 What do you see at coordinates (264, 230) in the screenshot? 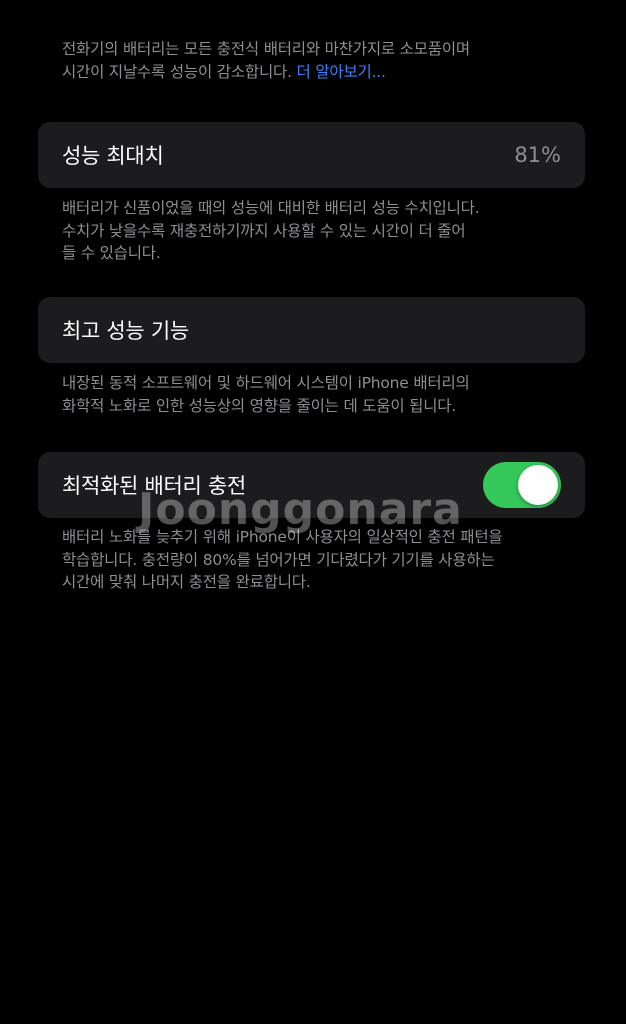
I see `max-capacity-footnote-line-2: 수치가 낮을수록 재충전하기까지 사용할 수 있는 시간이 더 줄어` at bounding box center [264, 230].